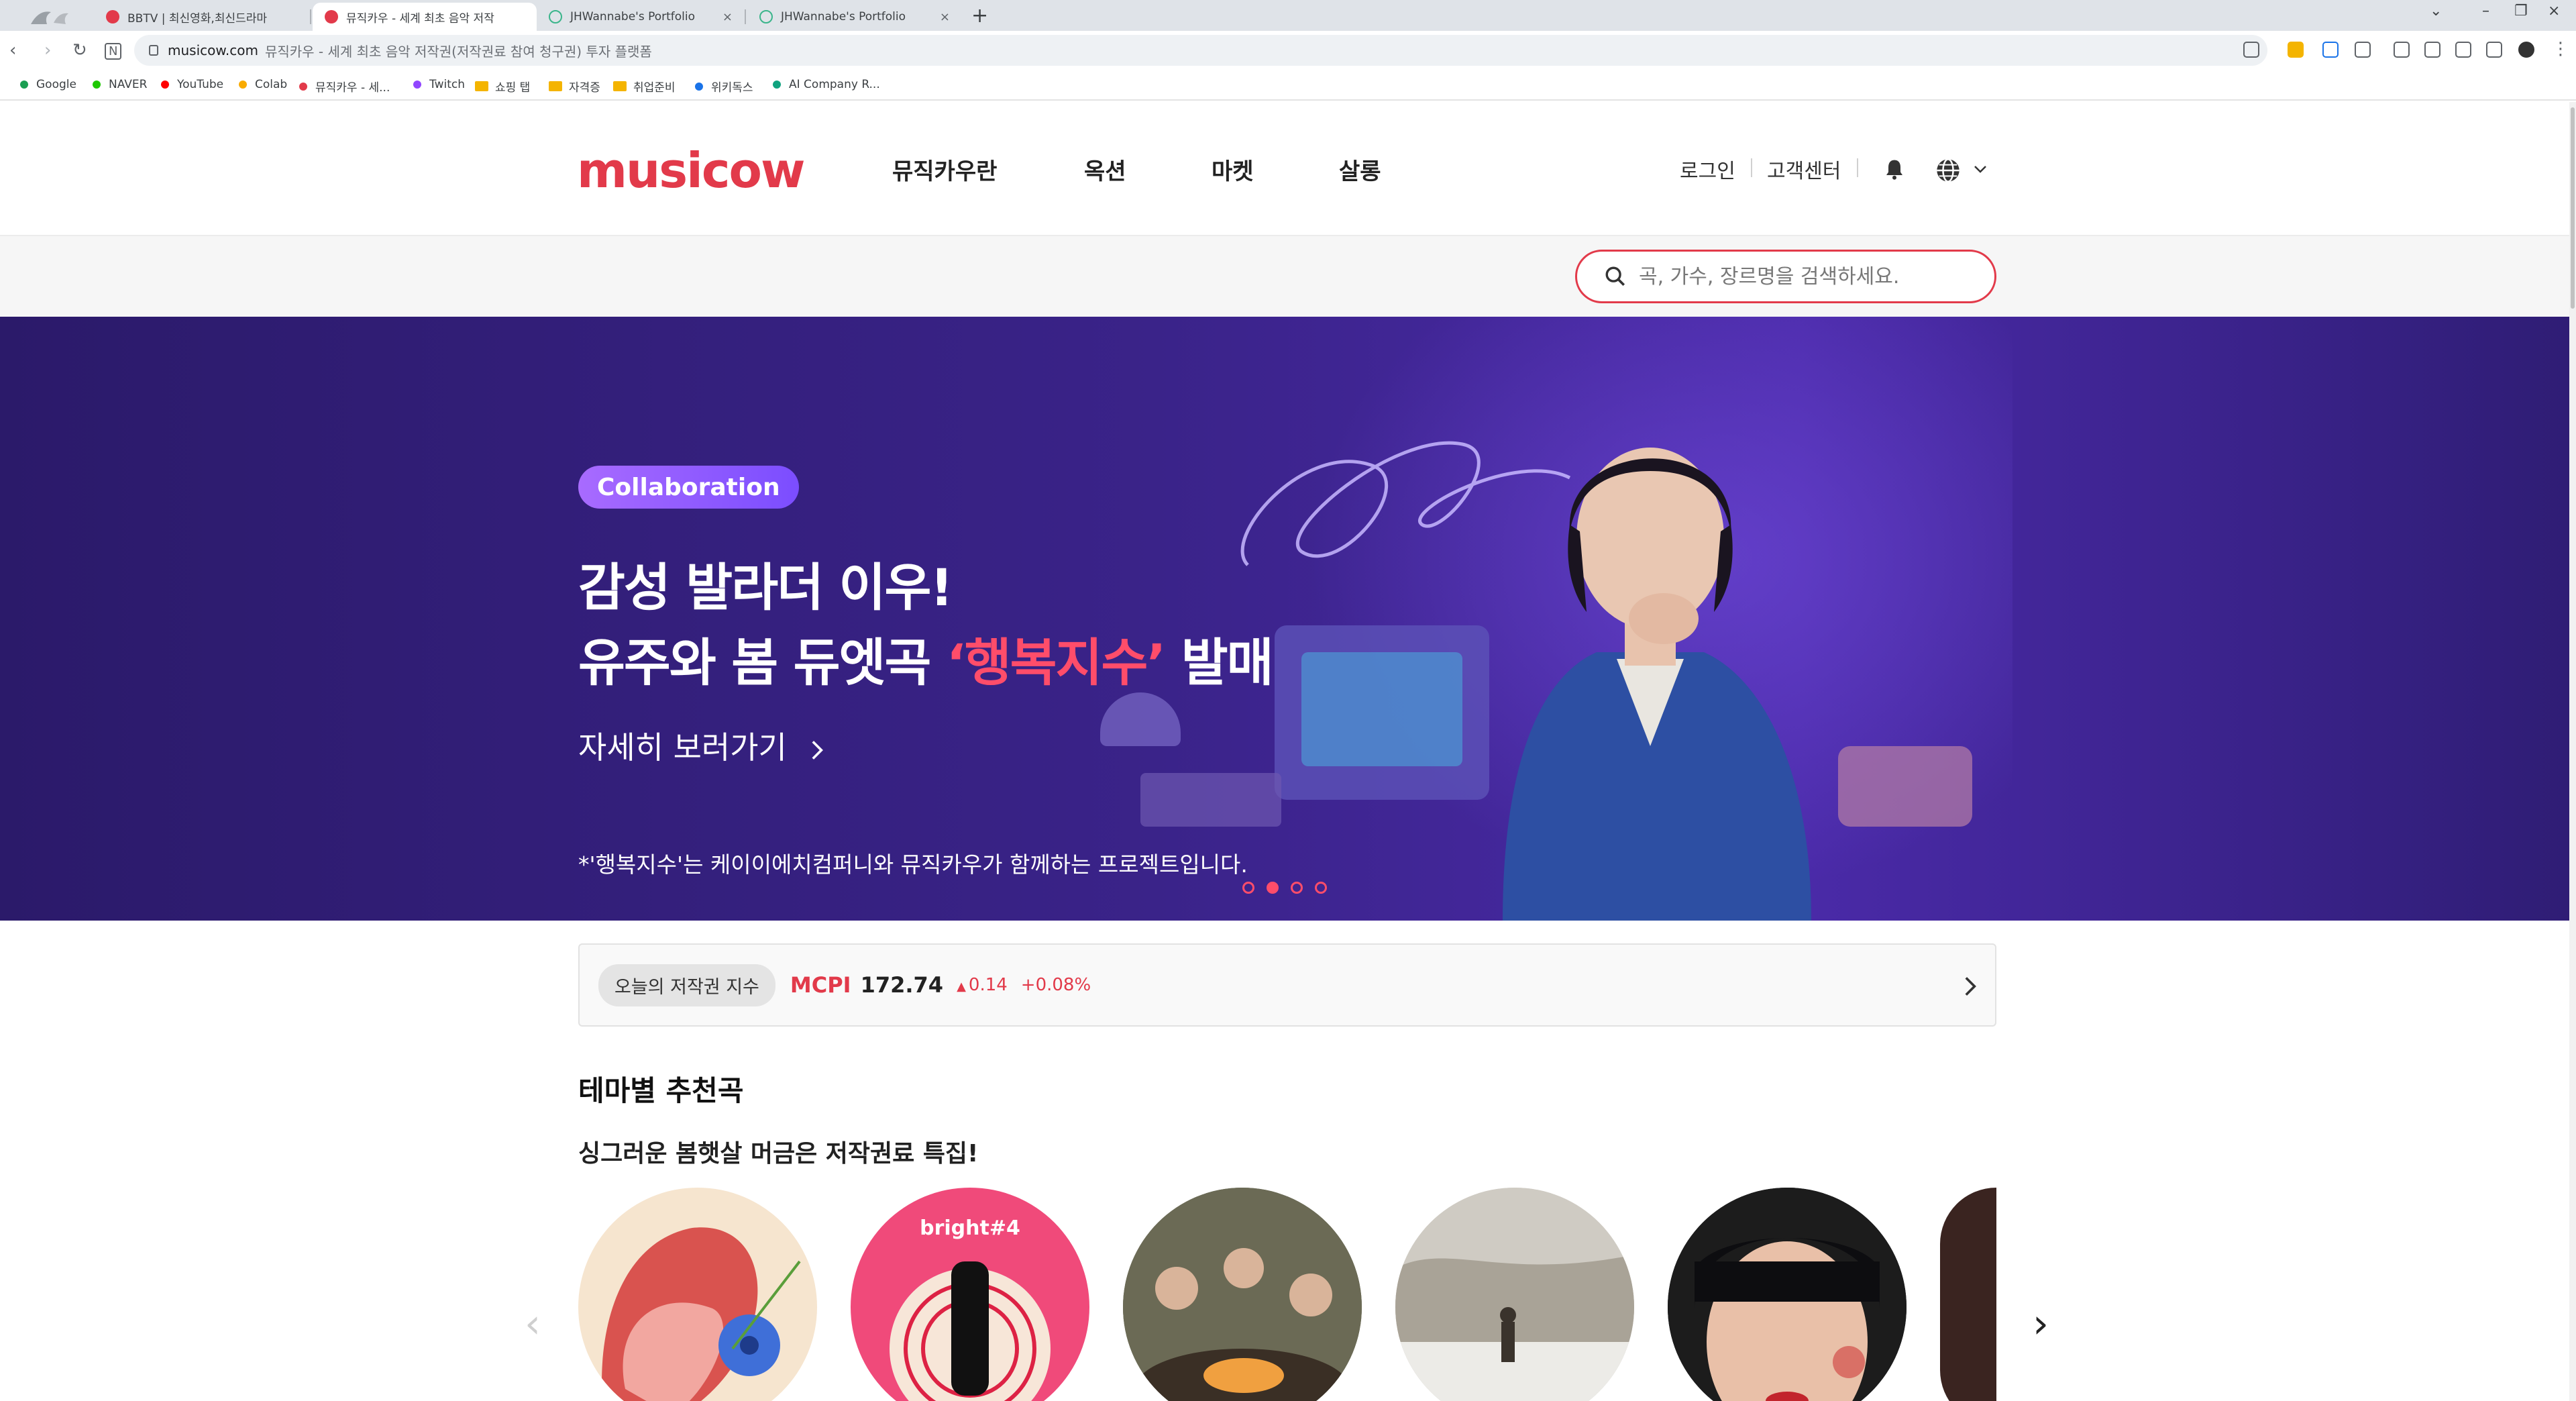 The height and width of the screenshot is (1401, 2576). What do you see at coordinates (502, 86) in the screenshot?
I see `bookmark-folder-shopping: 쇼핑 탭` at bounding box center [502, 86].